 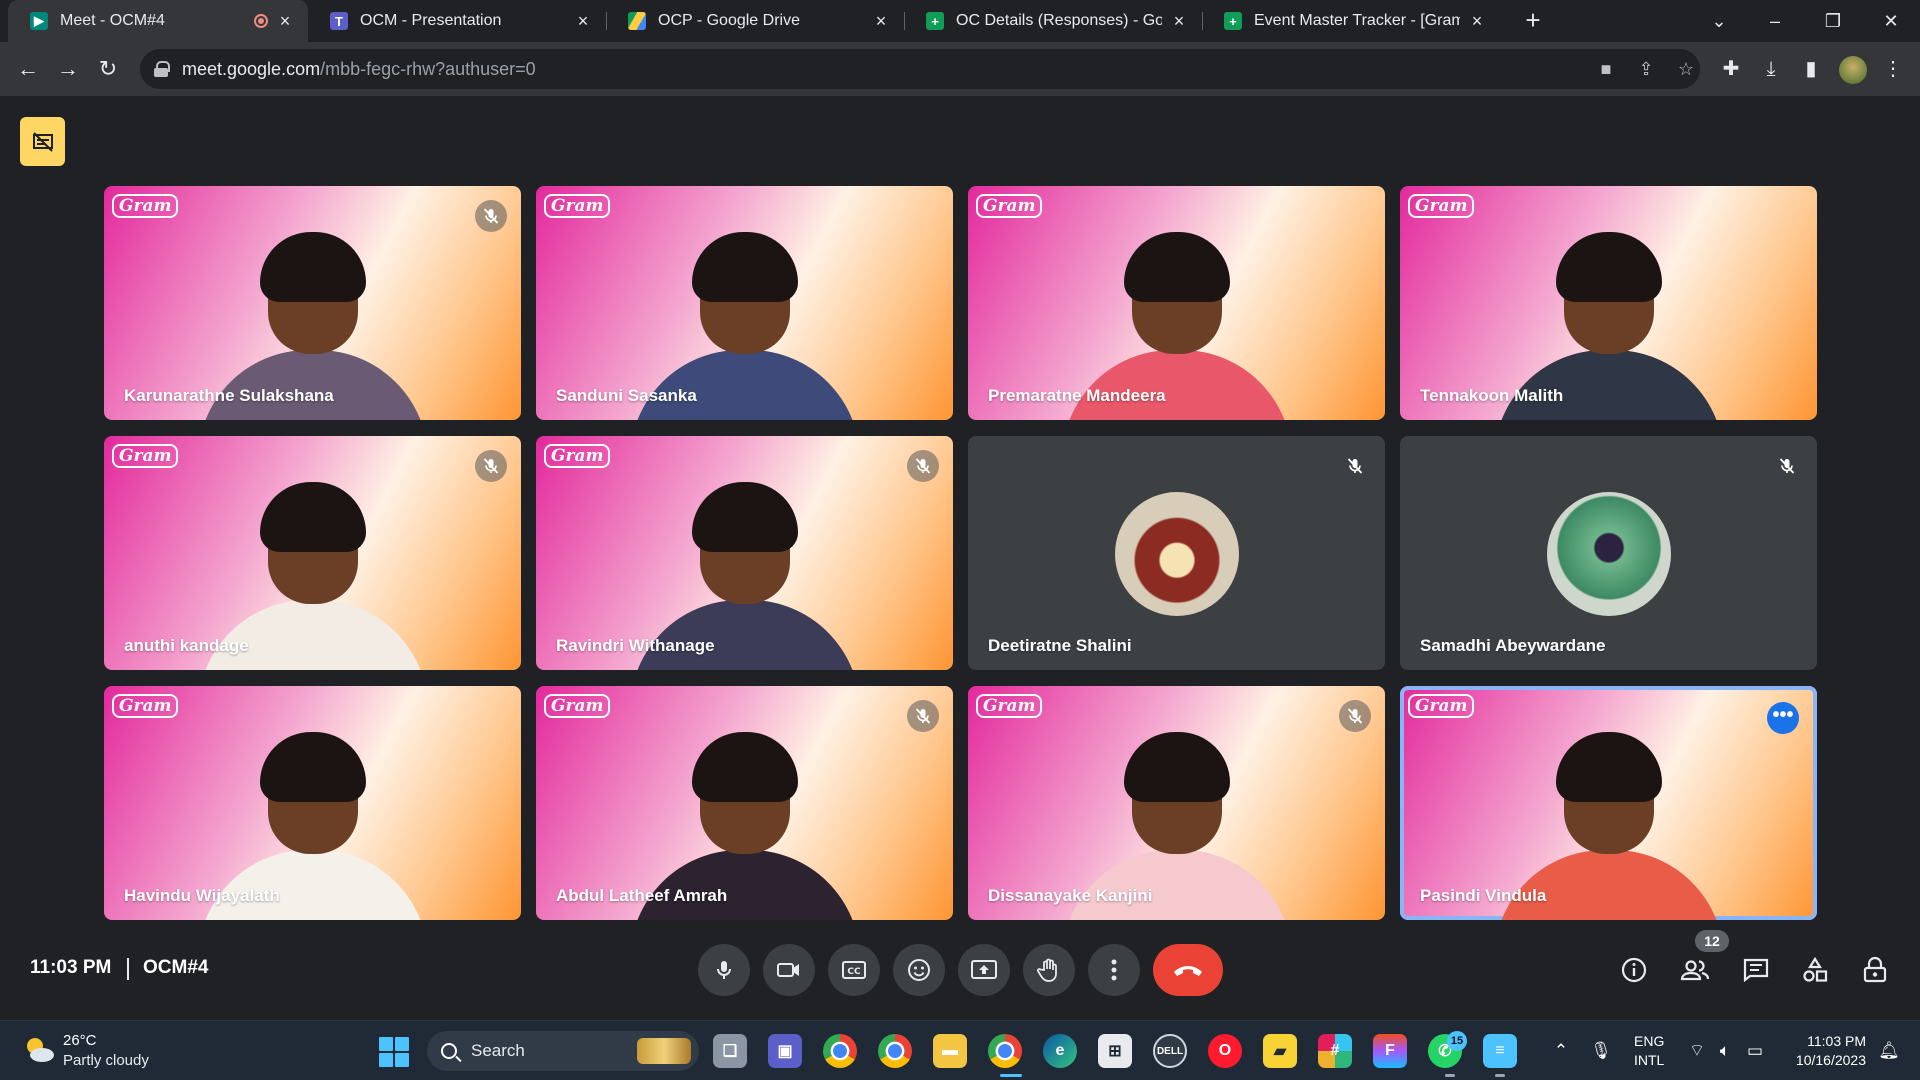 I want to click on participant-tile: Gram Havindu Wijayalath, so click(x=312, y=803).